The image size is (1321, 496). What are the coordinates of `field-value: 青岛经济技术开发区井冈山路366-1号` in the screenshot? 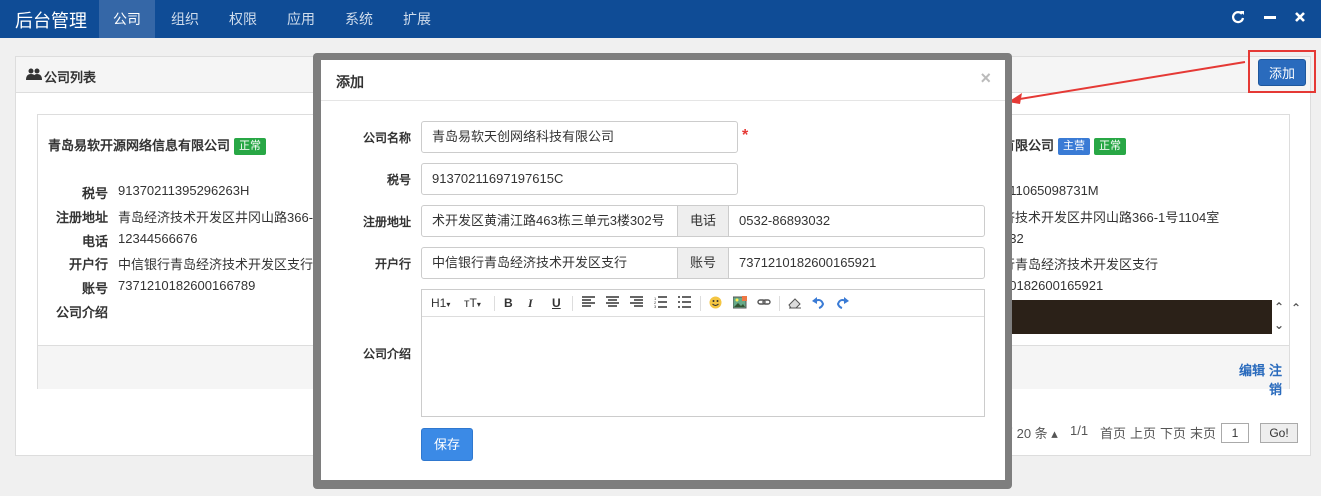 It's located at (226, 217).